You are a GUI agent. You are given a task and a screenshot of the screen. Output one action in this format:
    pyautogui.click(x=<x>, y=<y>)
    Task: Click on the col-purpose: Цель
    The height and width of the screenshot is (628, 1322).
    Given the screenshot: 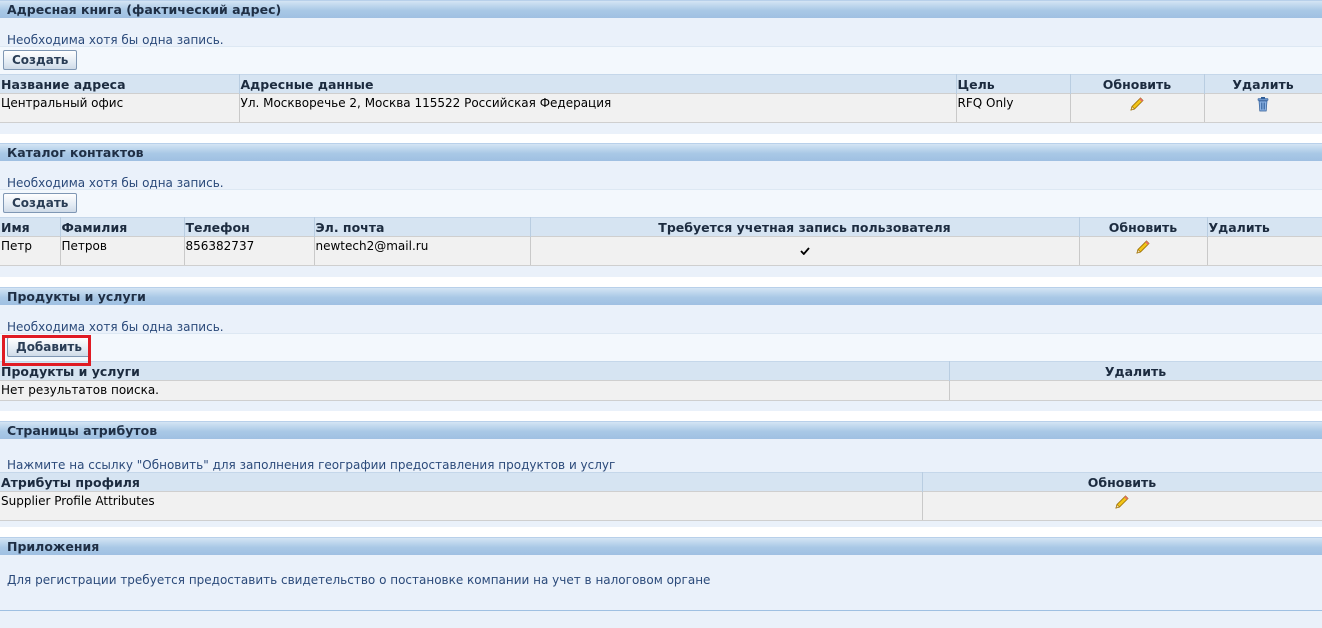 What is the action you would take?
    pyautogui.click(x=1013, y=84)
    